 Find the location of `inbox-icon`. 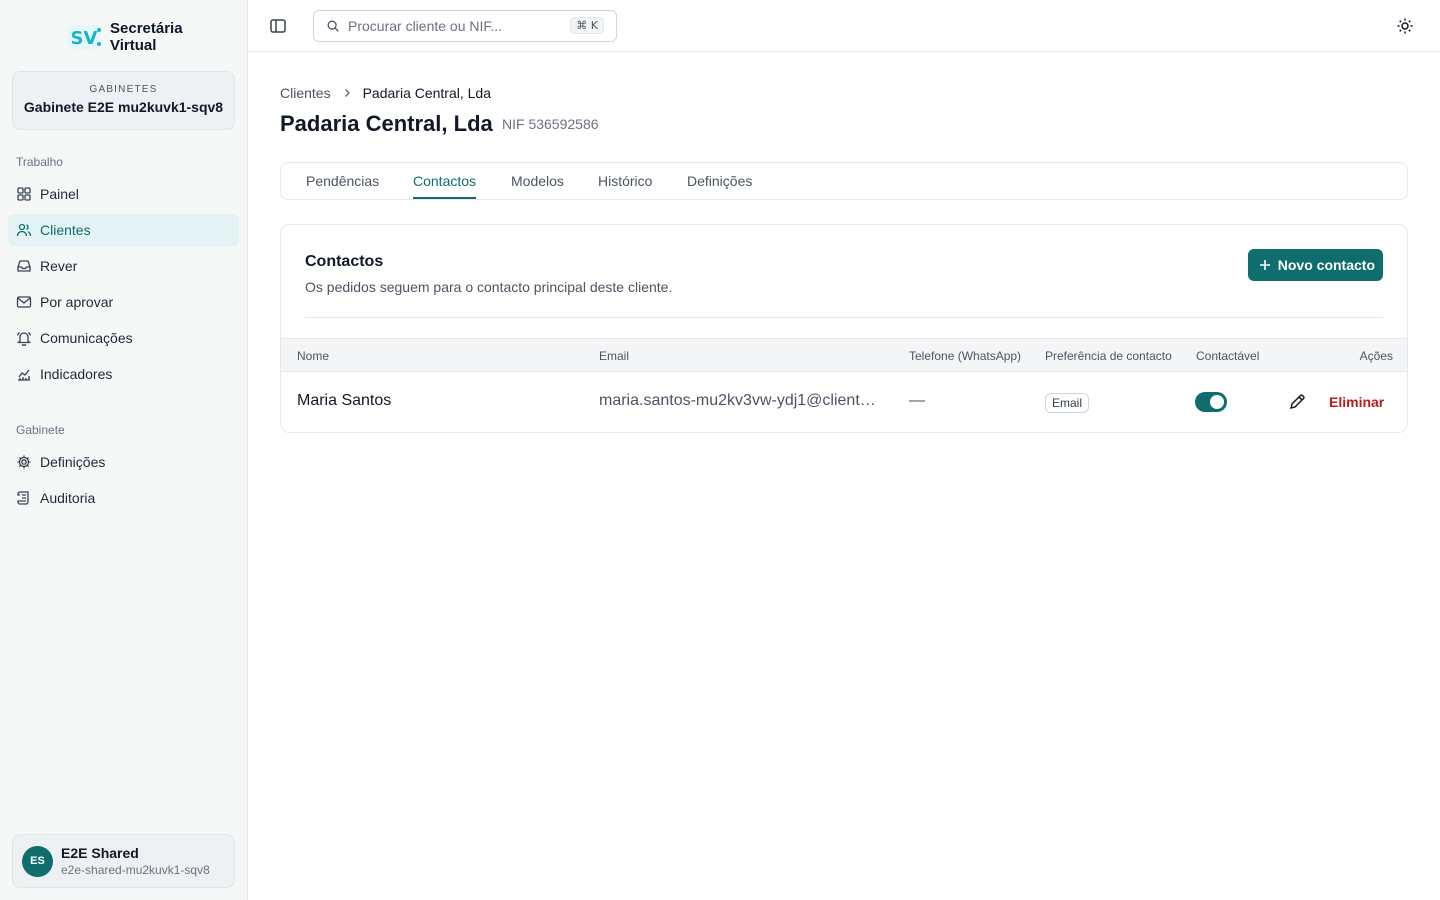

inbox-icon is located at coordinates (24, 266).